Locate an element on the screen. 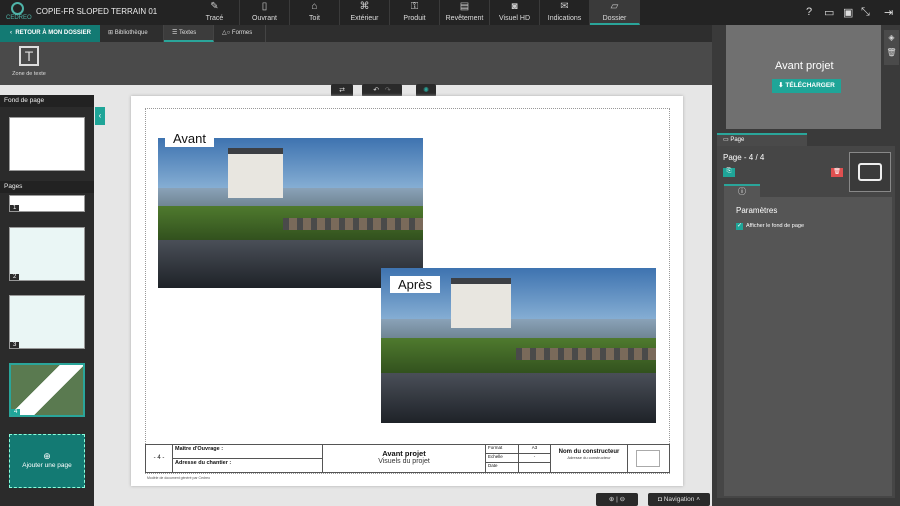 Image resolution: width=900 pixels, height=506 pixels. scale-value: - is located at coordinates (535, 458).